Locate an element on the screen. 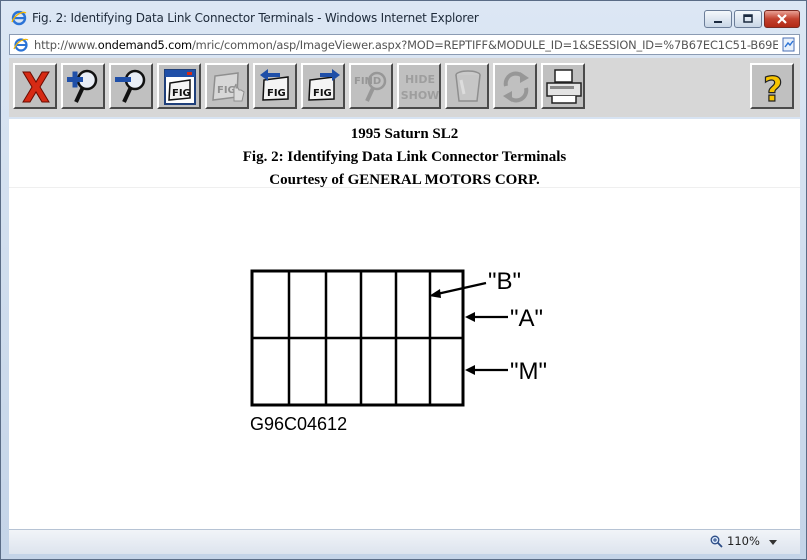 This screenshot has width=807, height=560. page-status-icon is located at coordinates (789, 44).